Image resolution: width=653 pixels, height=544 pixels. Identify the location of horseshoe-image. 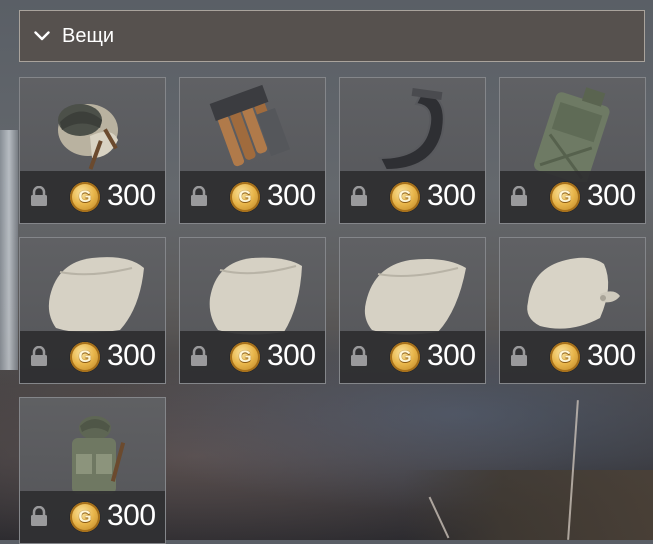
(411, 129).